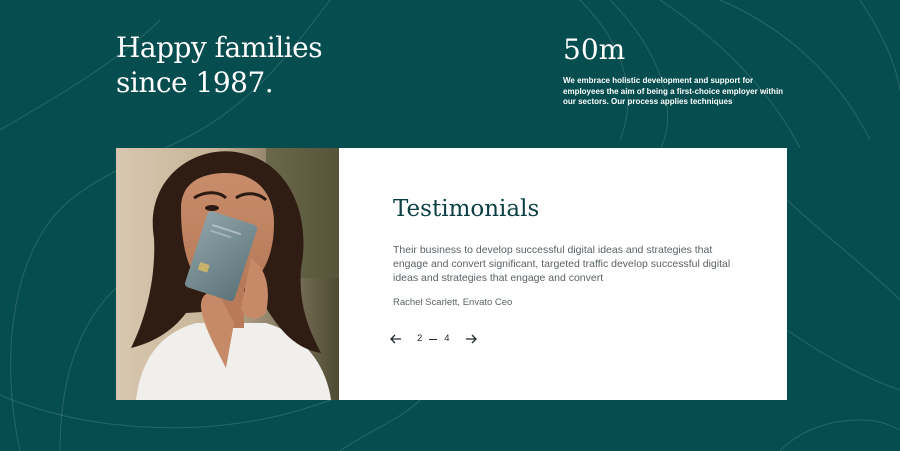 This screenshot has width=900, height=451. Describe the element at coordinates (396, 339) in the screenshot. I see `arrow-left-icon` at that location.